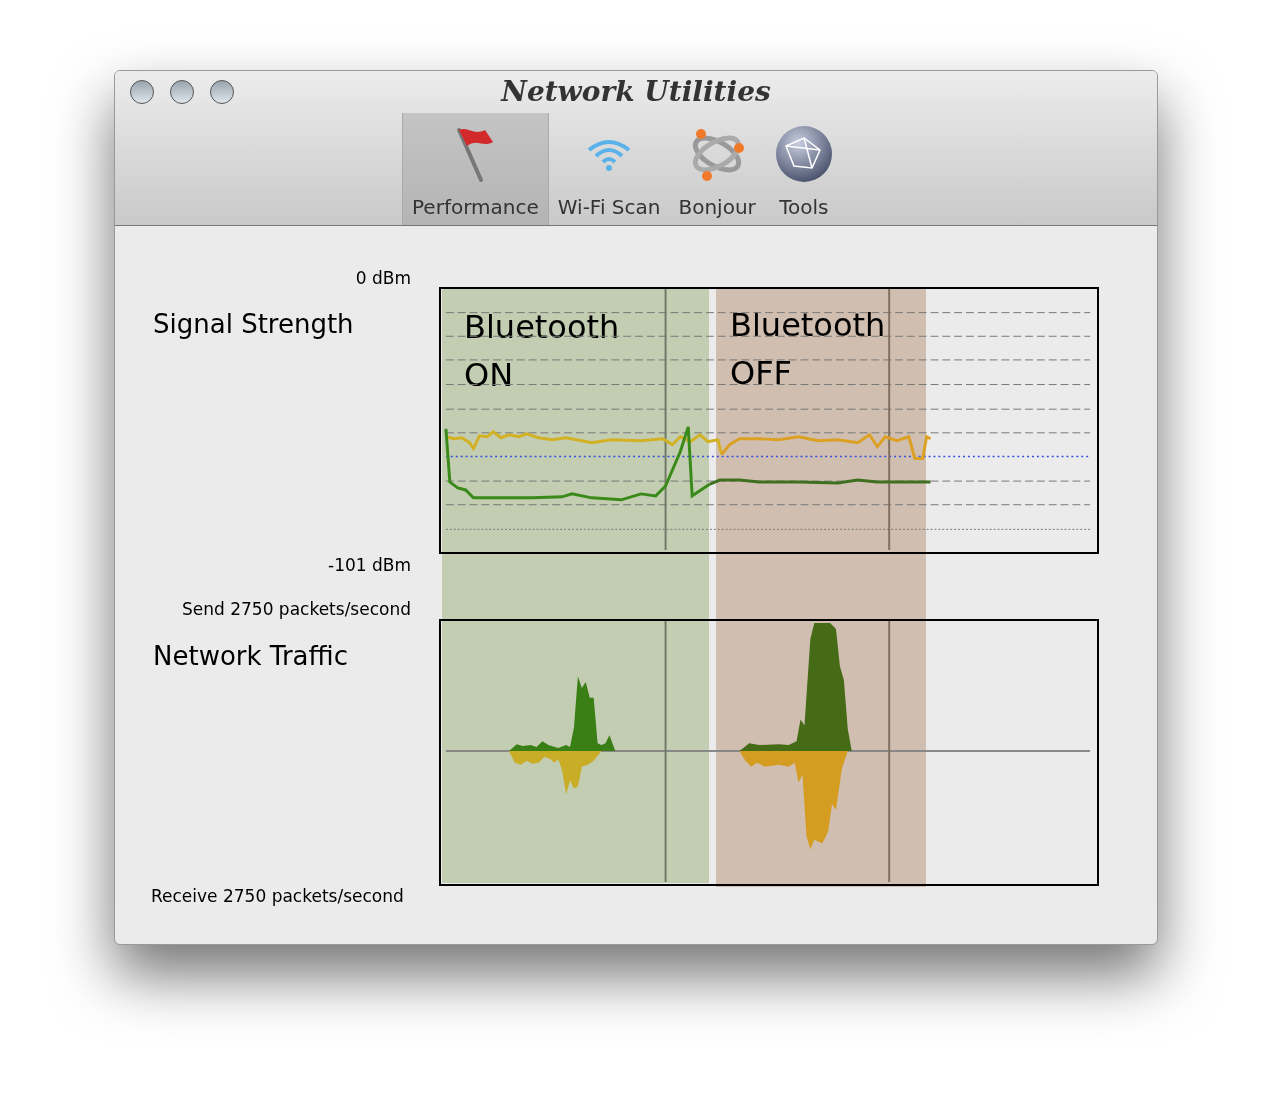  Describe the element at coordinates (278, 896) in the screenshot. I see `axis-min-label: Receive 2750 packets/second` at that location.